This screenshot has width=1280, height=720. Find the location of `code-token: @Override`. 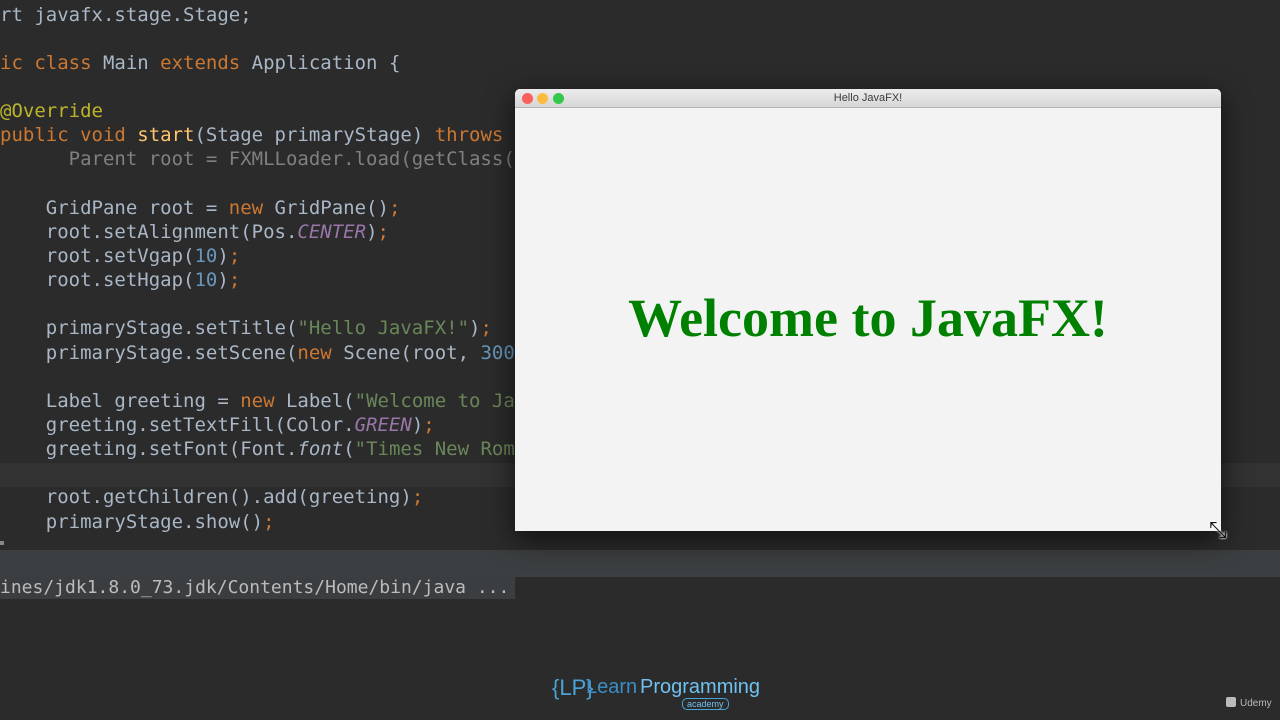

code-token: @Override is located at coordinates (51, 111).